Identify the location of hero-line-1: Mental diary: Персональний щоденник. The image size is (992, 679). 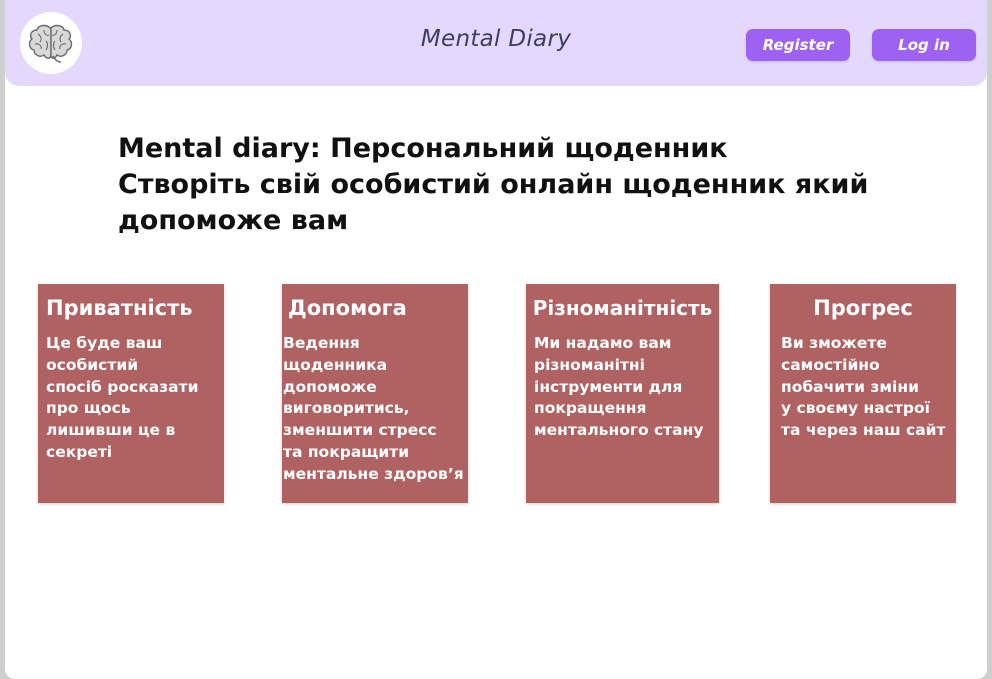
(423, 148).